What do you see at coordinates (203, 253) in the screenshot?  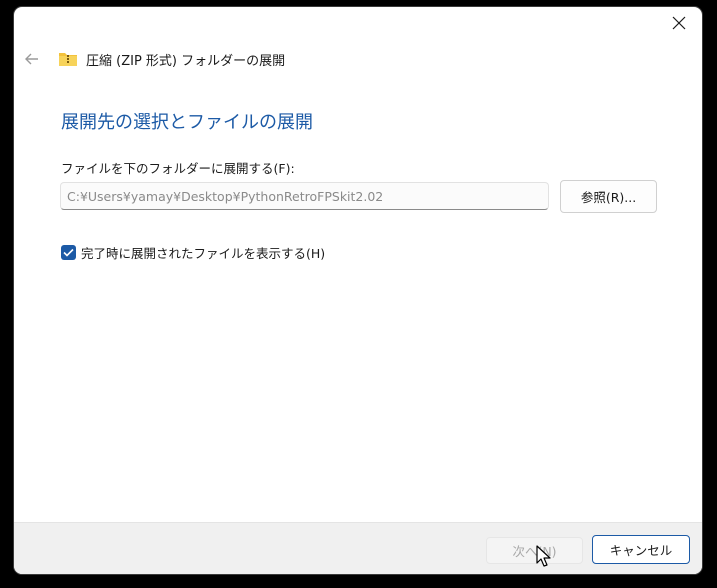 I see `show-files-label: 完了時に展開されたファイルを表示する(H)` at bounding box center [203, 253].